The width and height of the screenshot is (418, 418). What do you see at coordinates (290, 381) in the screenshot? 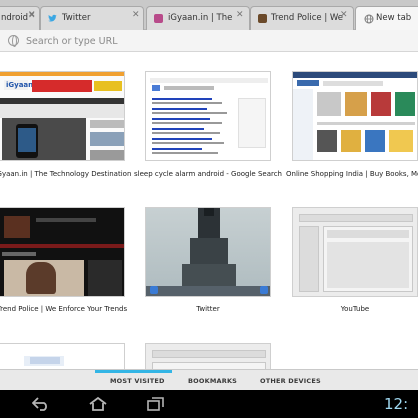
I see `tab-other-devices: OTHER DEVICES` at bounding box center [290, 381].